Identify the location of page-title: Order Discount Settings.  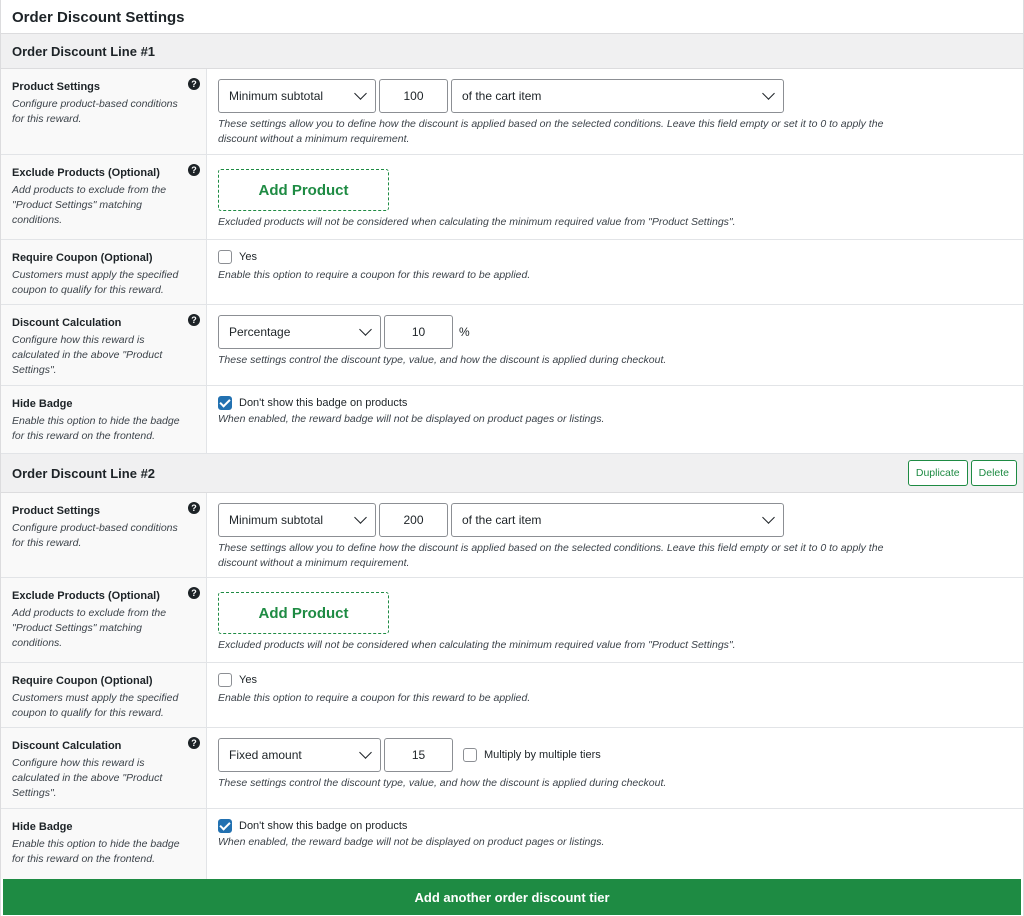
(512, 17).